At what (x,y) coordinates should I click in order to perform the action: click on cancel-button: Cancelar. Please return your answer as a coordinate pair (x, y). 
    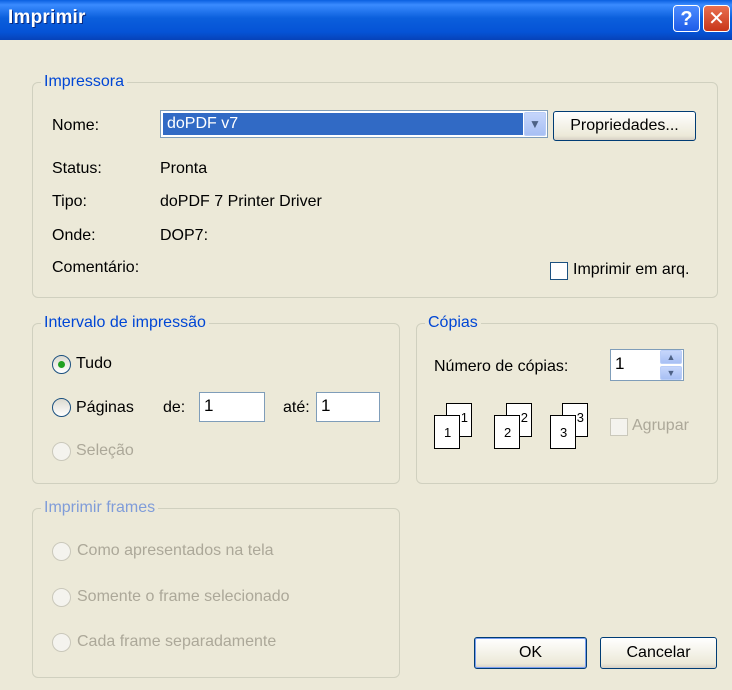
    Looking at the image, I should click on (658, 653).